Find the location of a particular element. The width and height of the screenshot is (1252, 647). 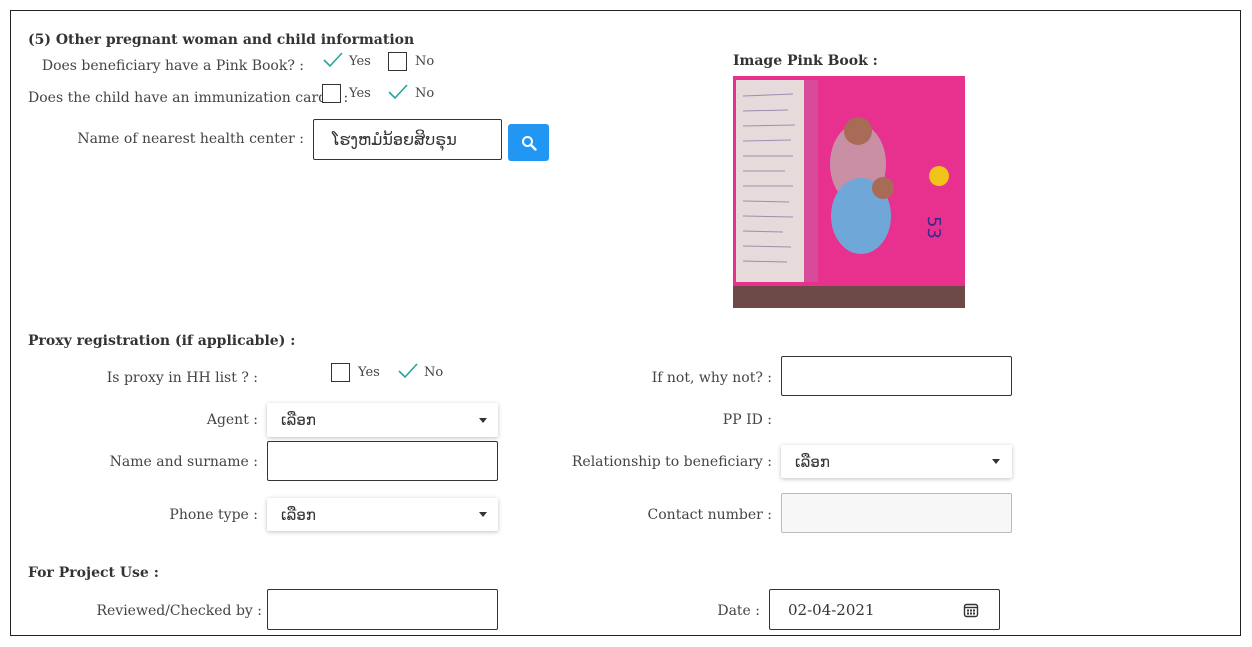

health-center-input: ໂຮງຫມໍນ້ອຍສິບຣຸນ is located at coordinates (407, 139).